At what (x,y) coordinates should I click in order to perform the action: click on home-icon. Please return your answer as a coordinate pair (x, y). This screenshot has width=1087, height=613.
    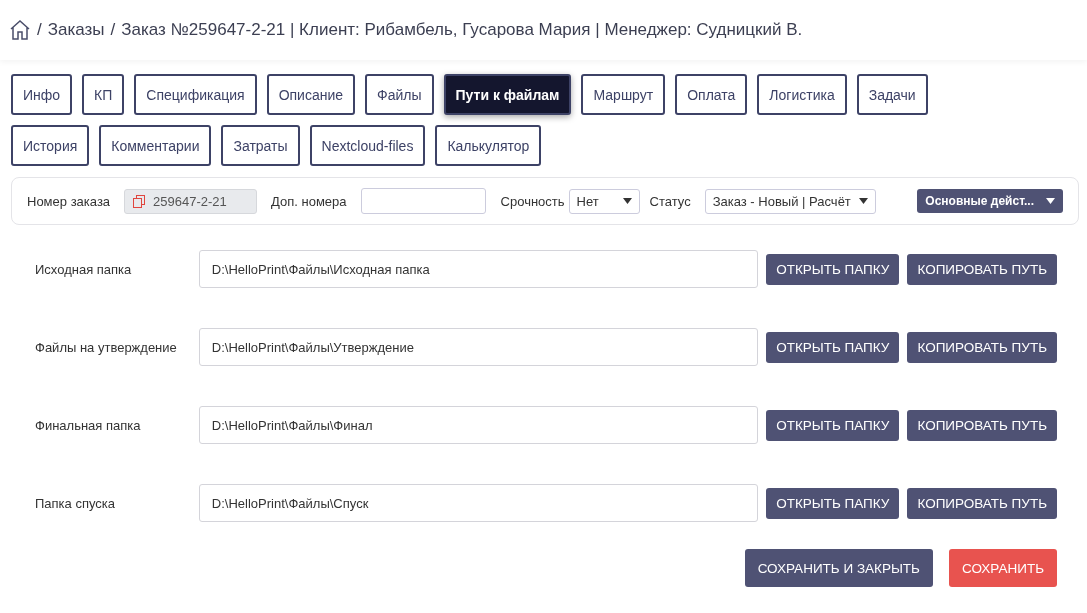
    Looking at the image, I should click on (20, 30).